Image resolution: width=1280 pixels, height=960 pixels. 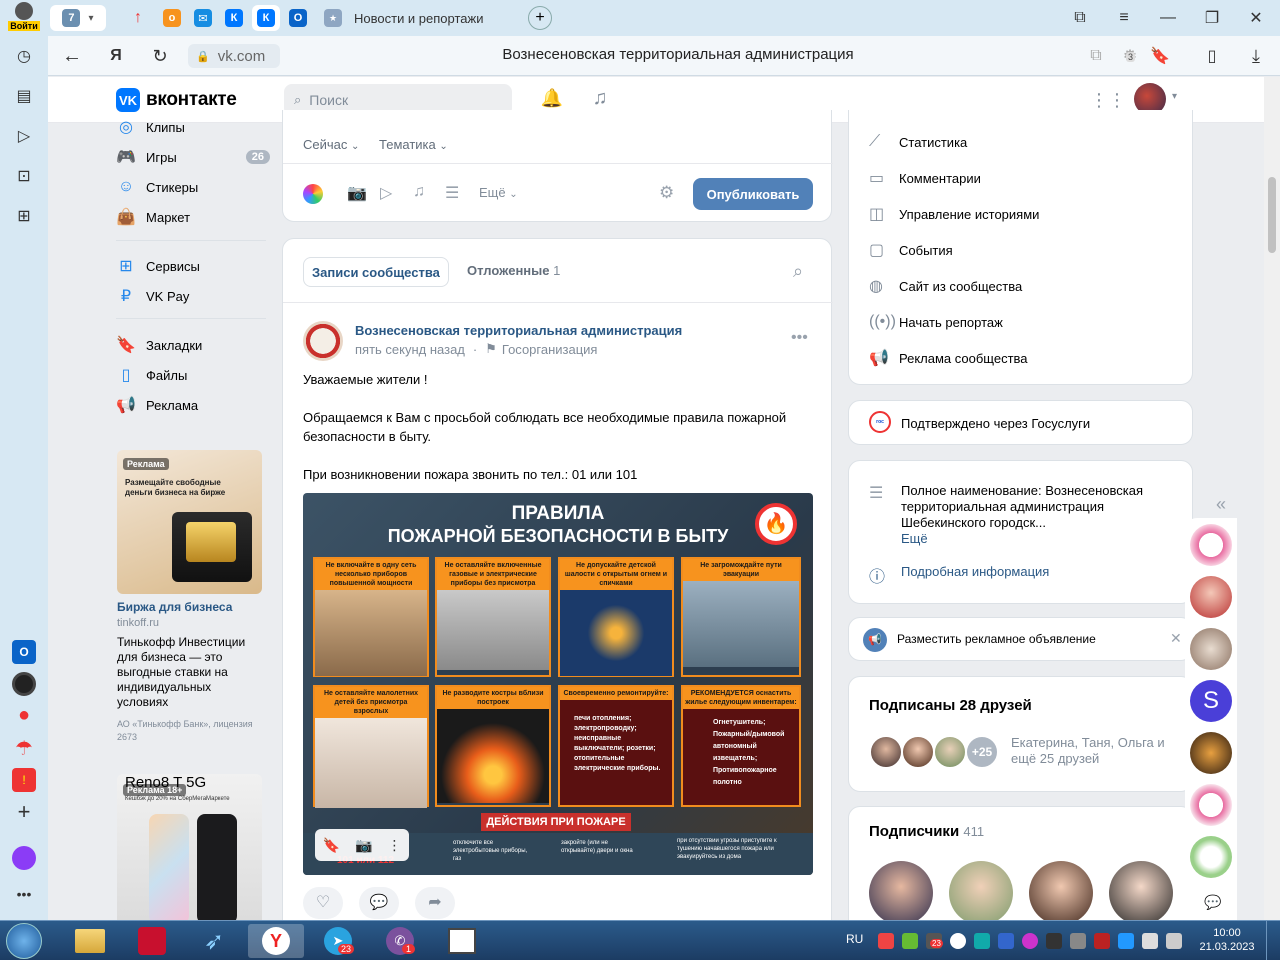 What do you see at coordinates (1273, 940) in the screenshot?
I see `show-desktop-button` at bounding box center [1273, 940].